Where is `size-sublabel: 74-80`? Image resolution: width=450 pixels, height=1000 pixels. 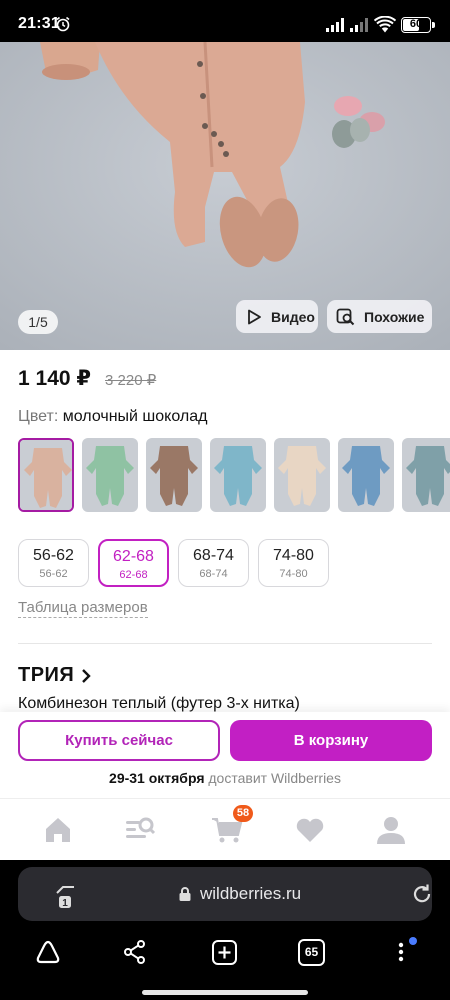 size-sublabel: 74-80 is located at coordinates (293, 574).